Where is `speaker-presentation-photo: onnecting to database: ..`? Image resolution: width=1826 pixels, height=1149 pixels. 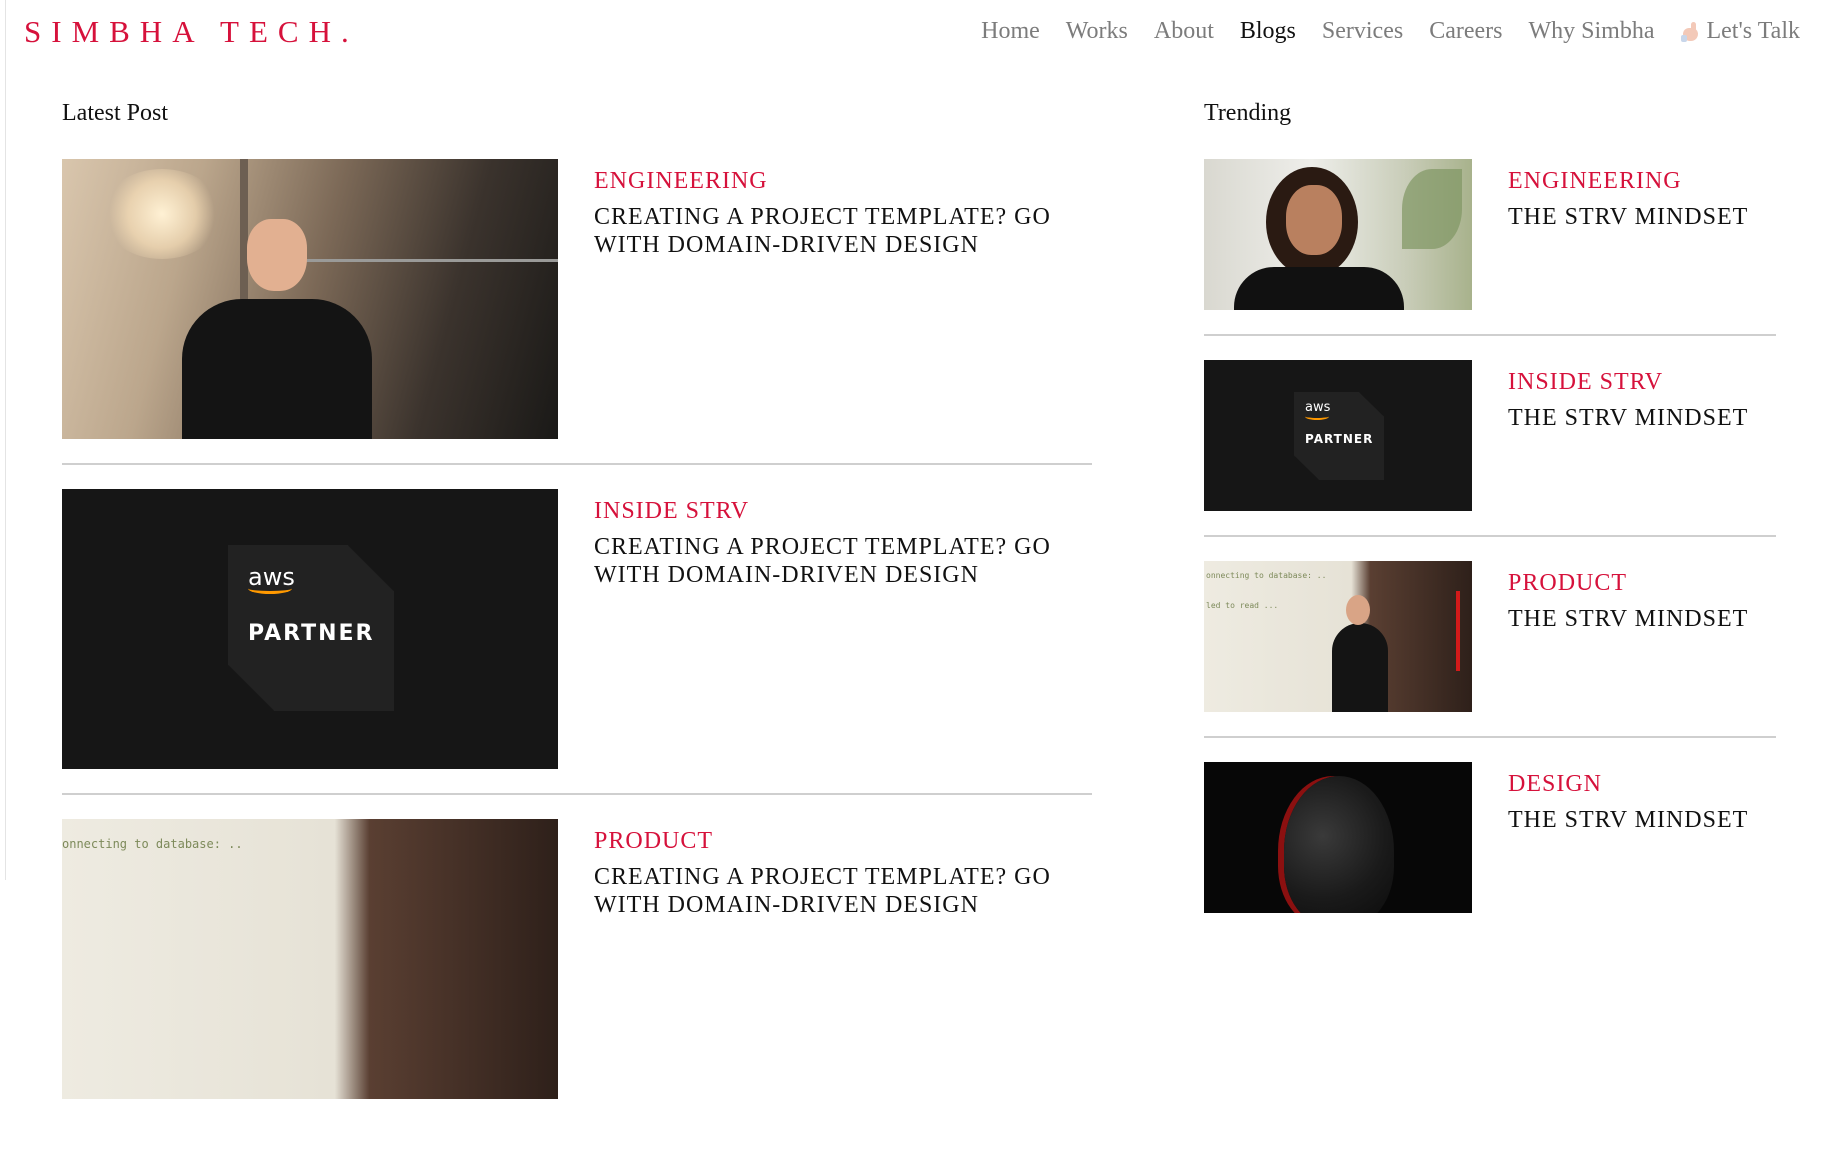 speaker-presentation-photo: onnecting to database: .. is located at coordinates (310, 959).